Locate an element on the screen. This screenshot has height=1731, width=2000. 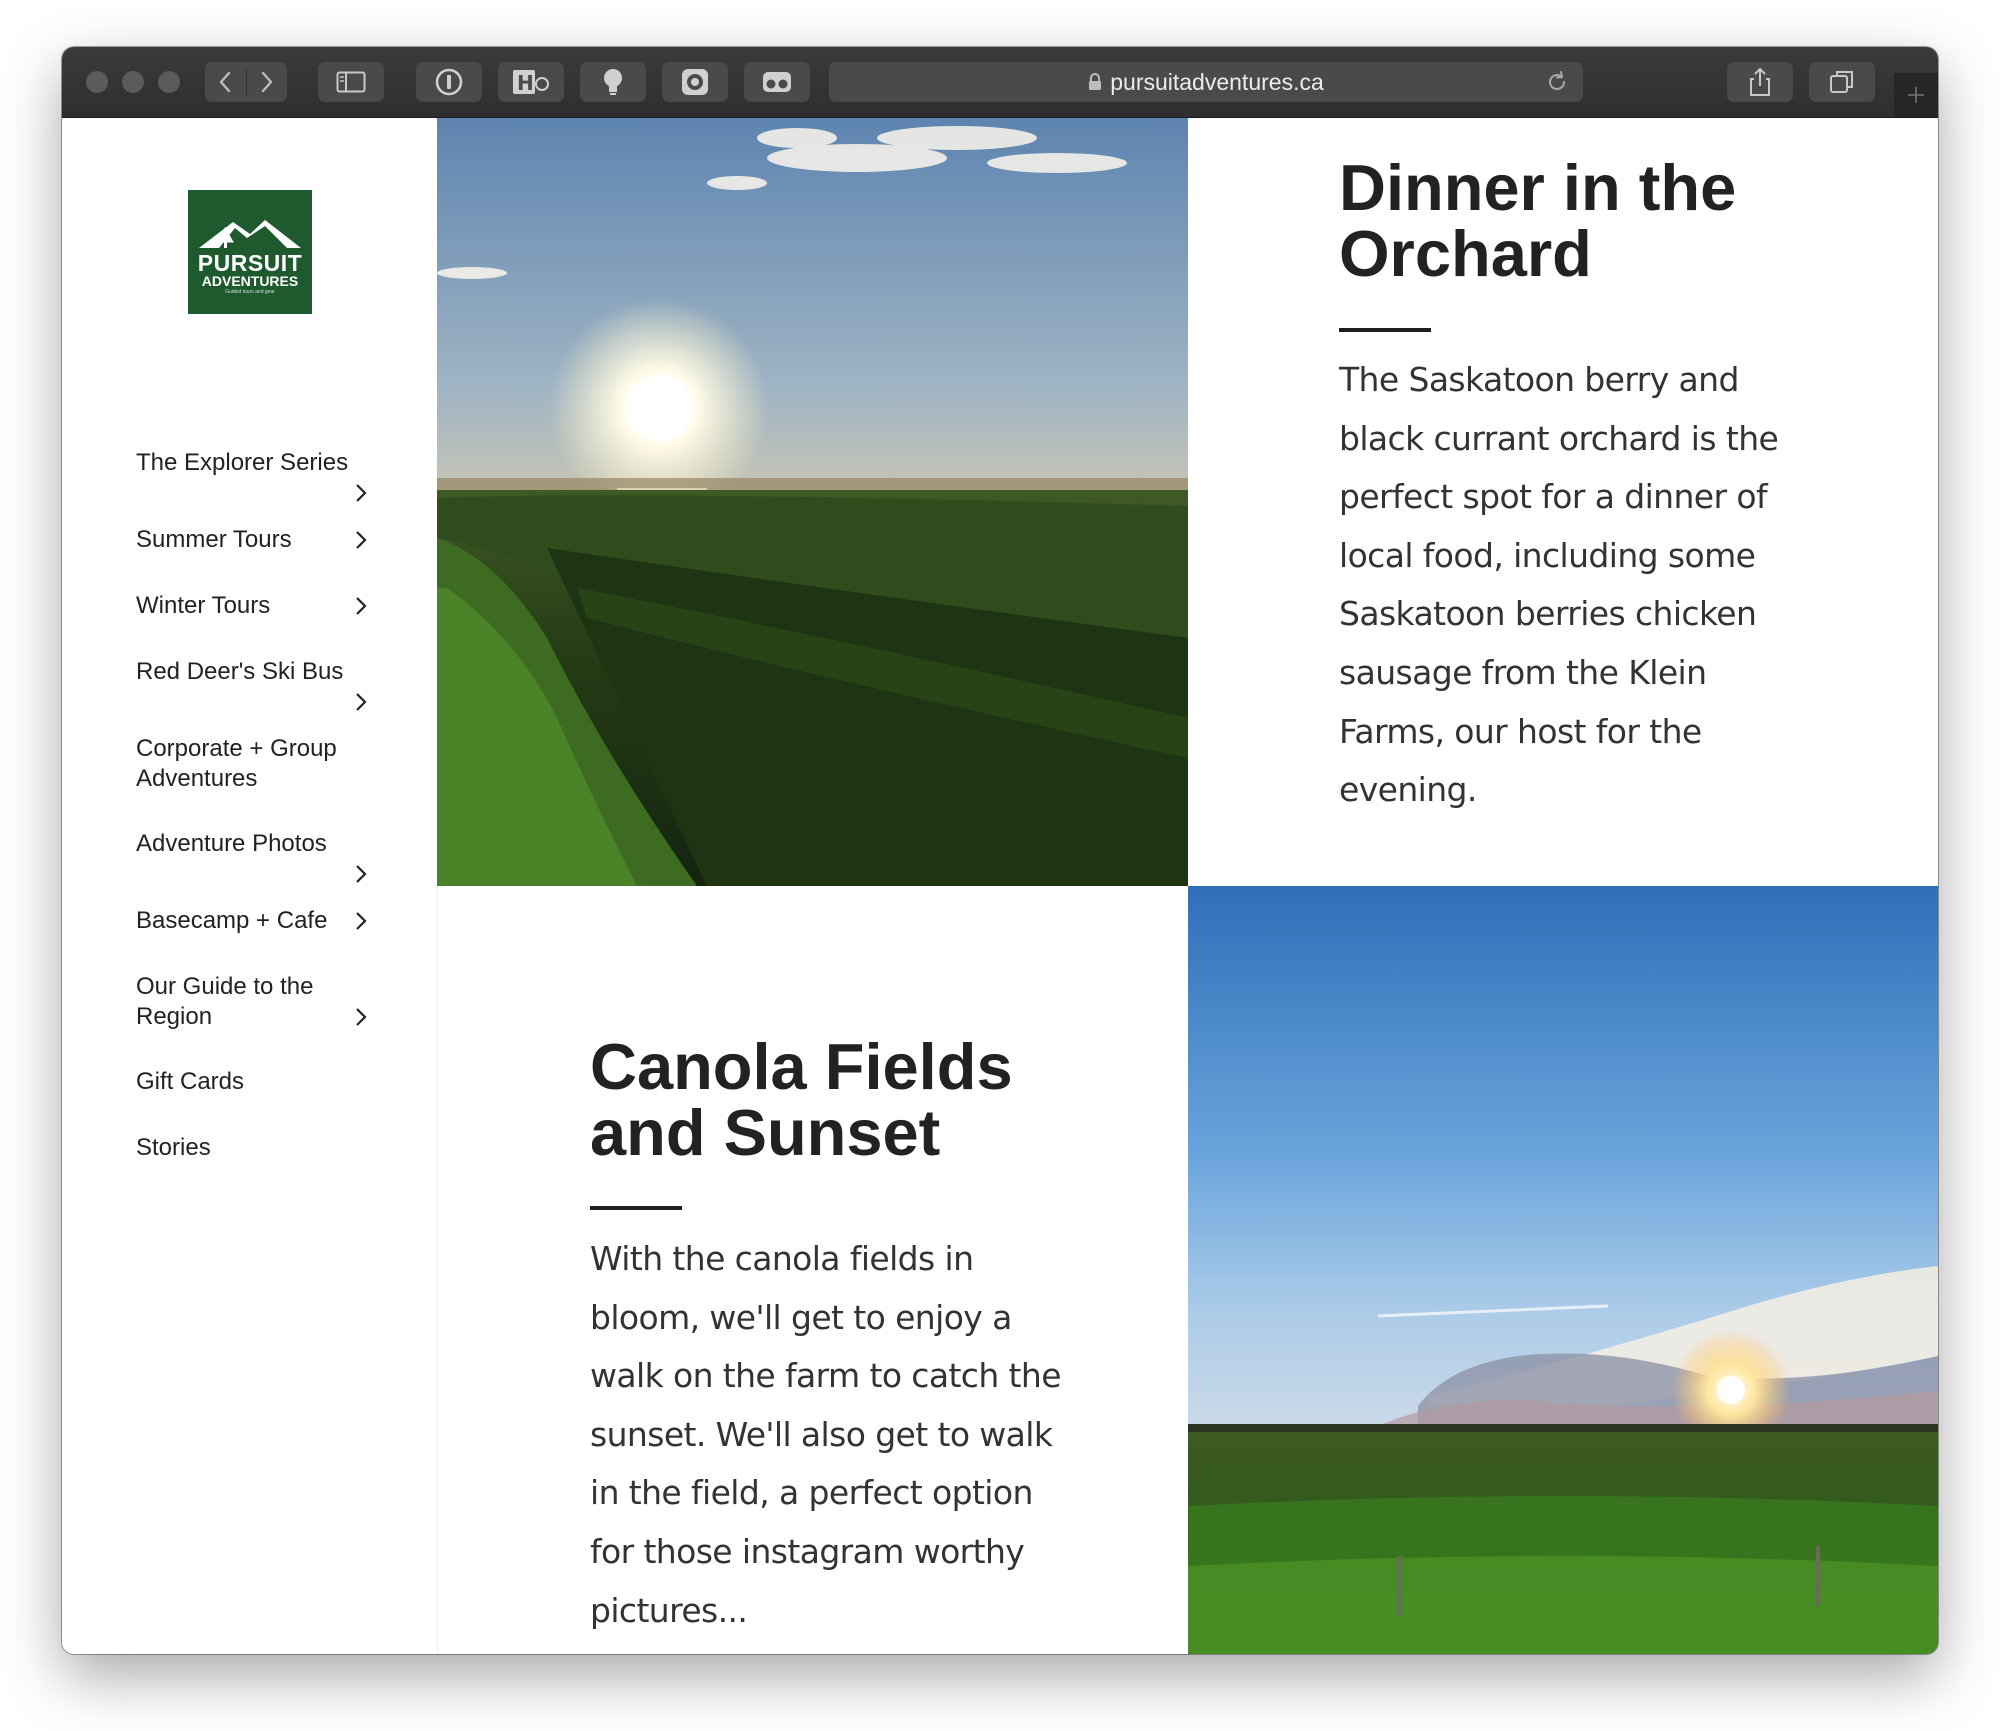
keyhole-icon is located at coordinates (449, 82).